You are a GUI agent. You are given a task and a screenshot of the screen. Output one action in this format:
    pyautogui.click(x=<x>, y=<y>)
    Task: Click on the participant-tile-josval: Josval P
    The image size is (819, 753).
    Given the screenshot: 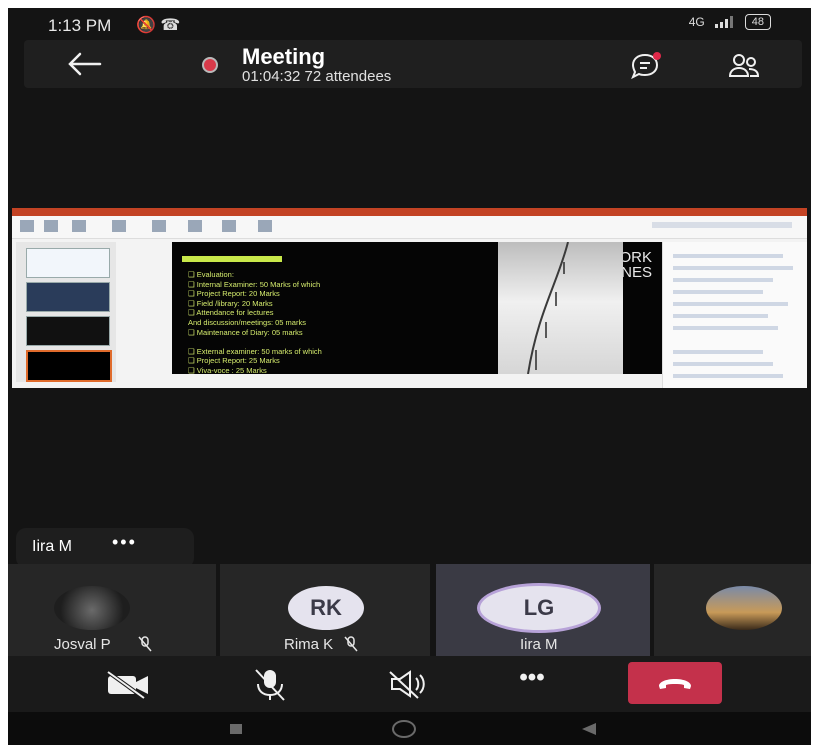 What is the action you would take?
    pyautogui.click(x=112, y=610)
    